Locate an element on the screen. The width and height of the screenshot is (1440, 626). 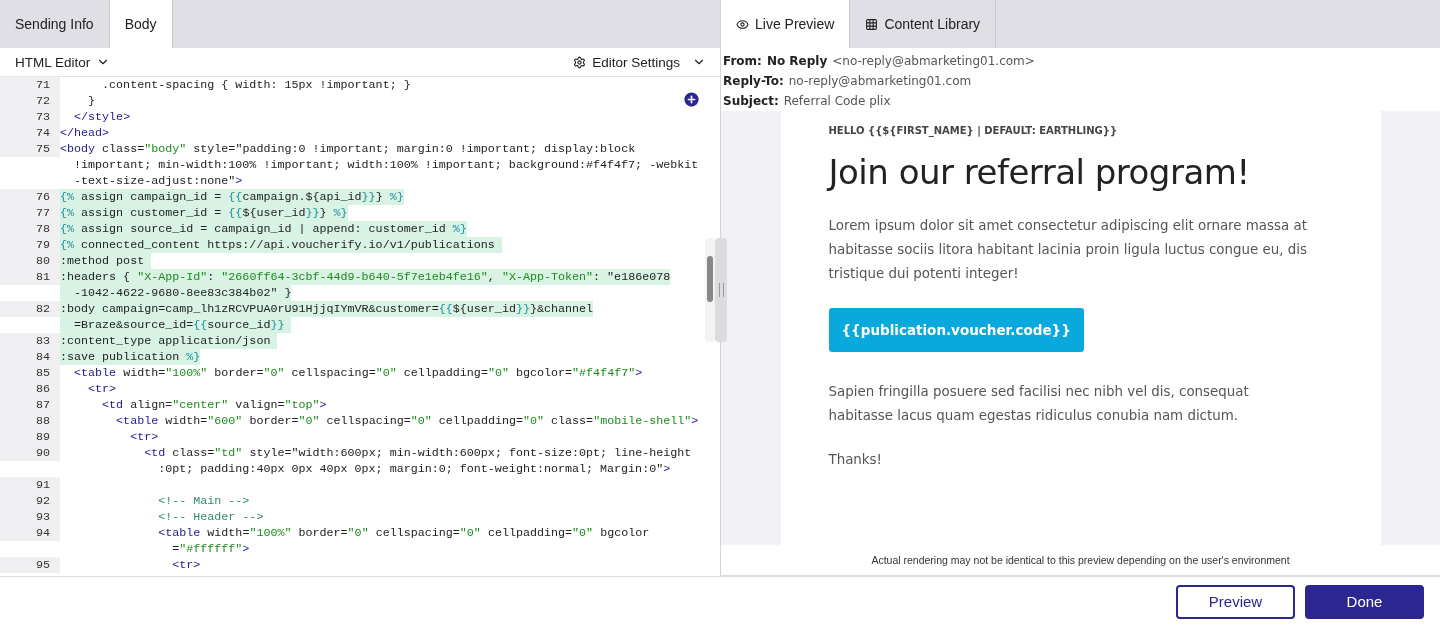
line-number: 80 is located at coordinates (30, 261).